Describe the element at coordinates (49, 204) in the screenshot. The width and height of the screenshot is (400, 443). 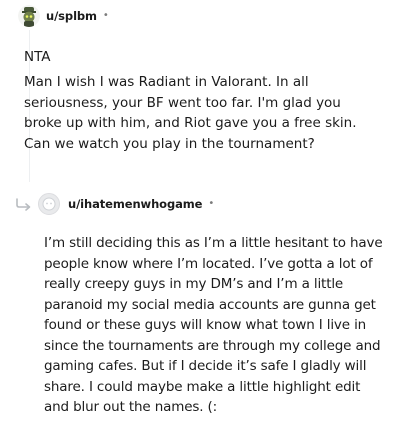
I see `default-avatar-icon` at that location.